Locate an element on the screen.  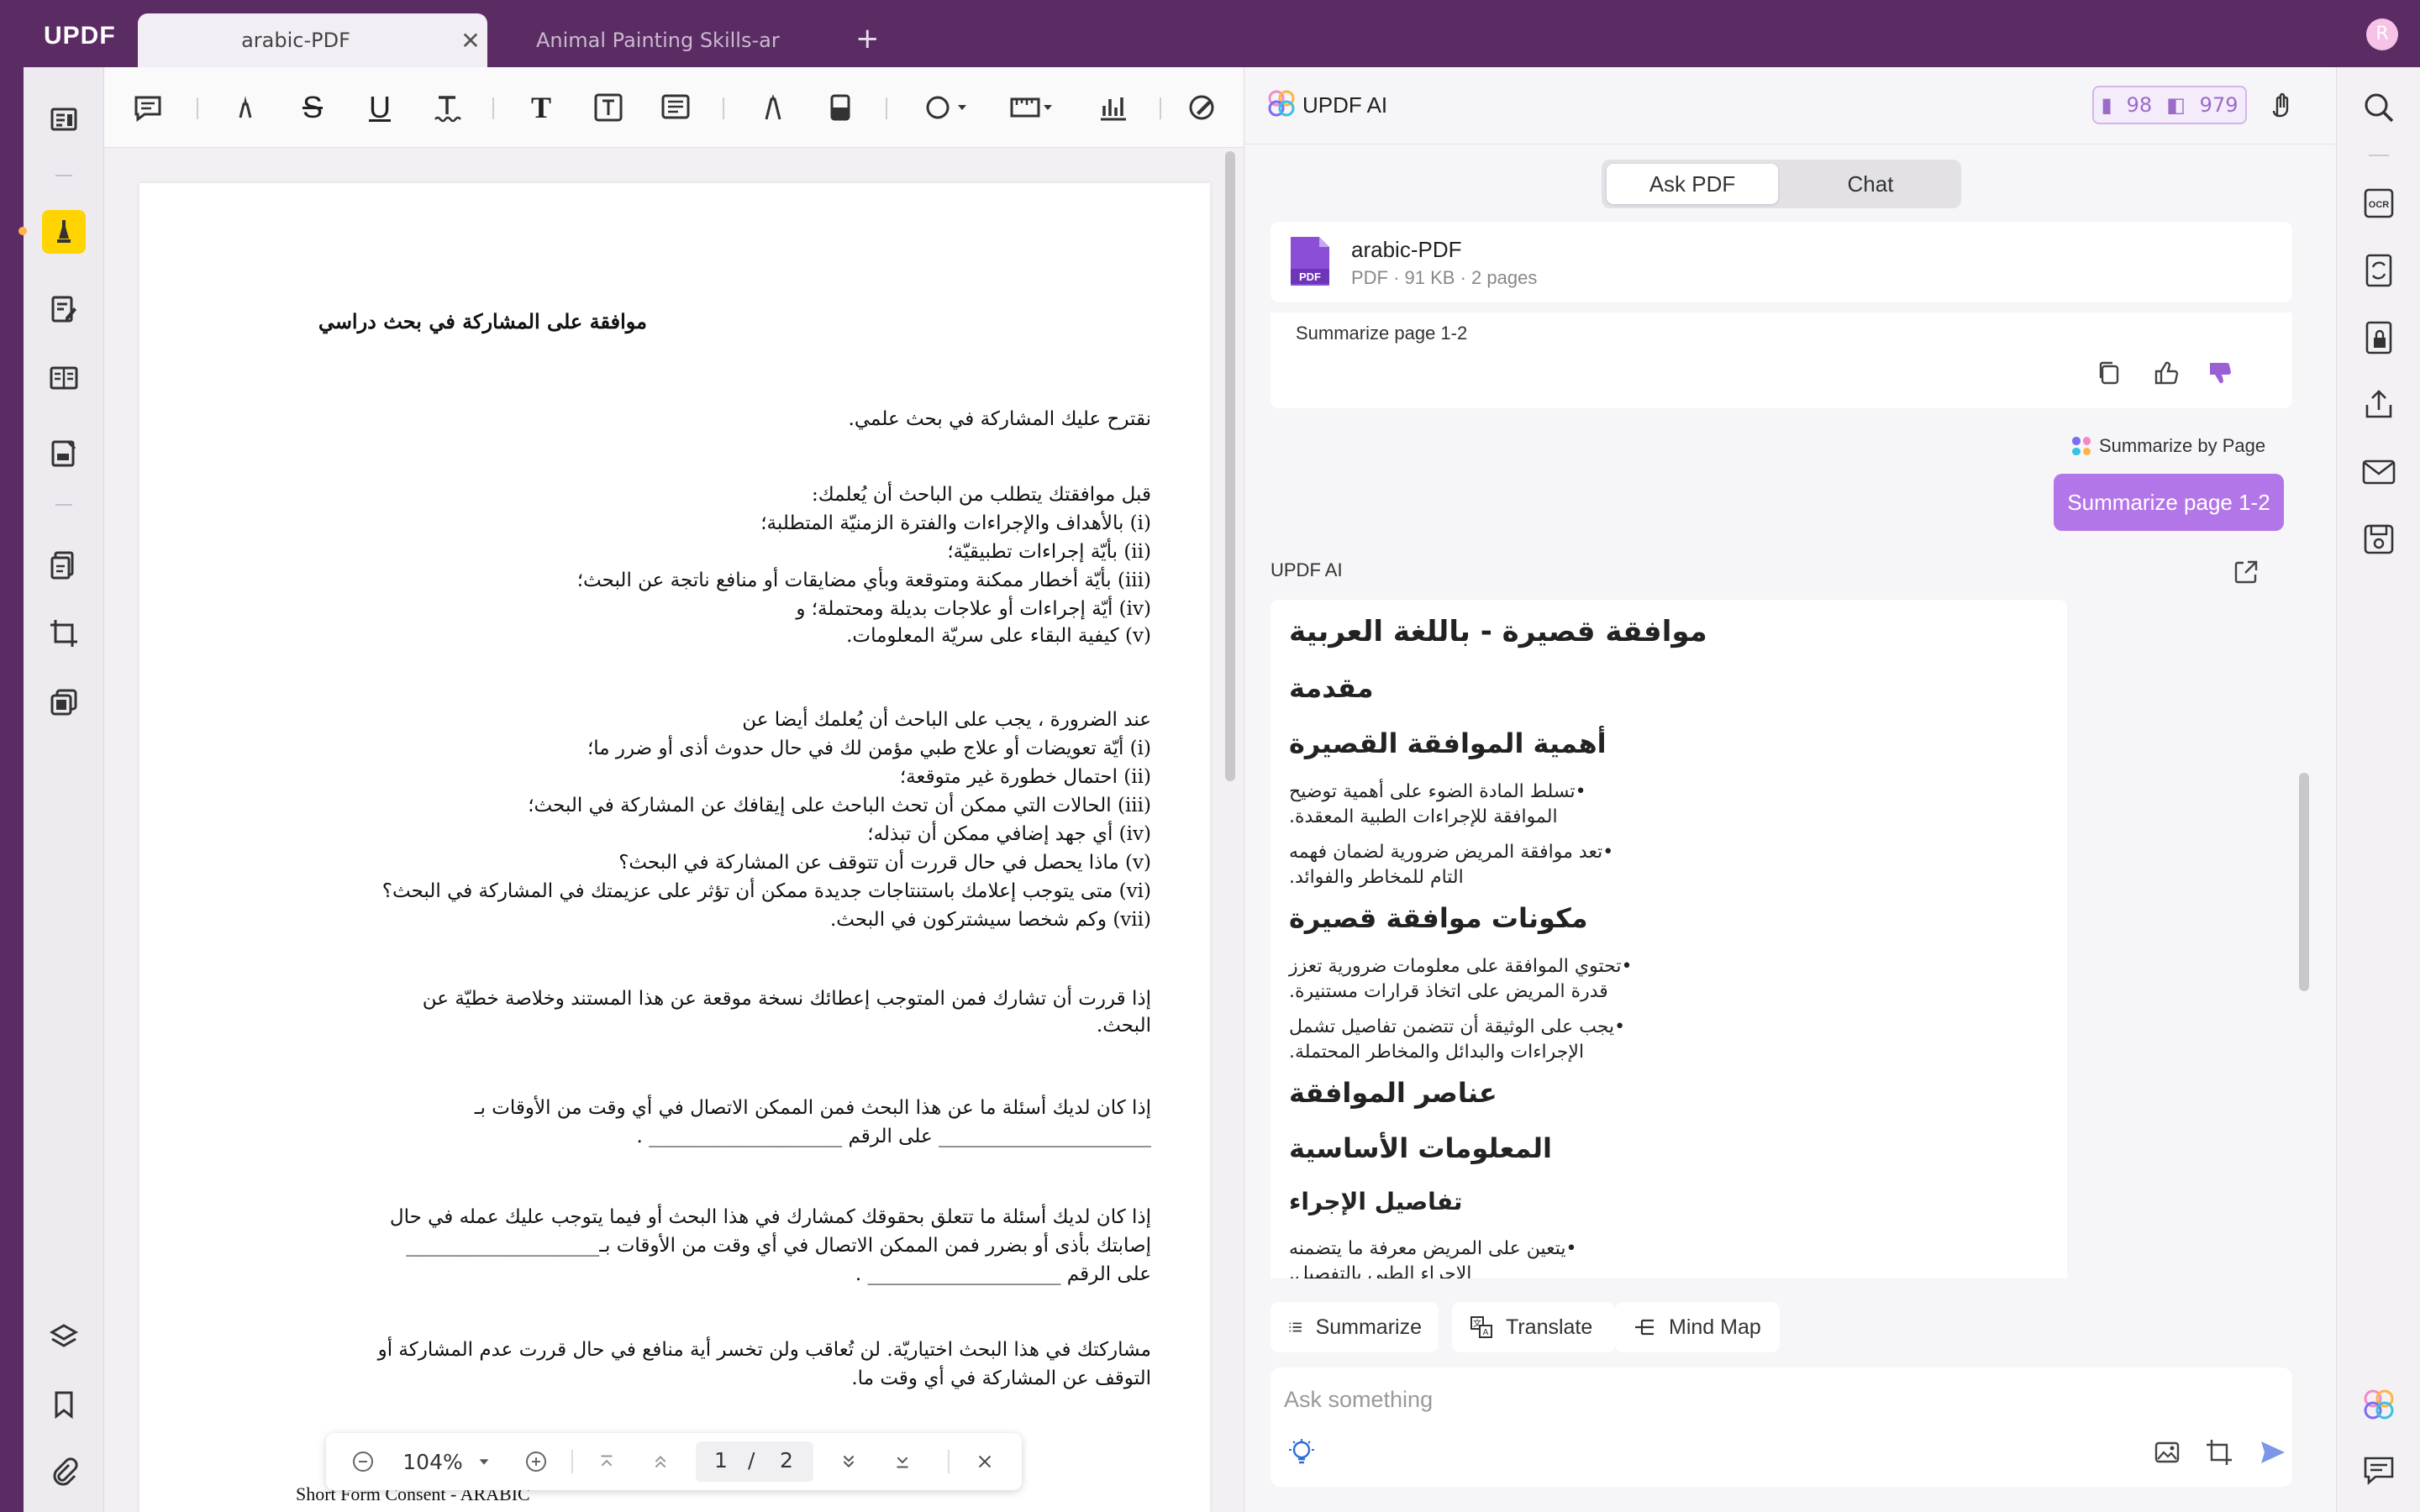
comment-mode-icon is located at coordinates (64, 232).